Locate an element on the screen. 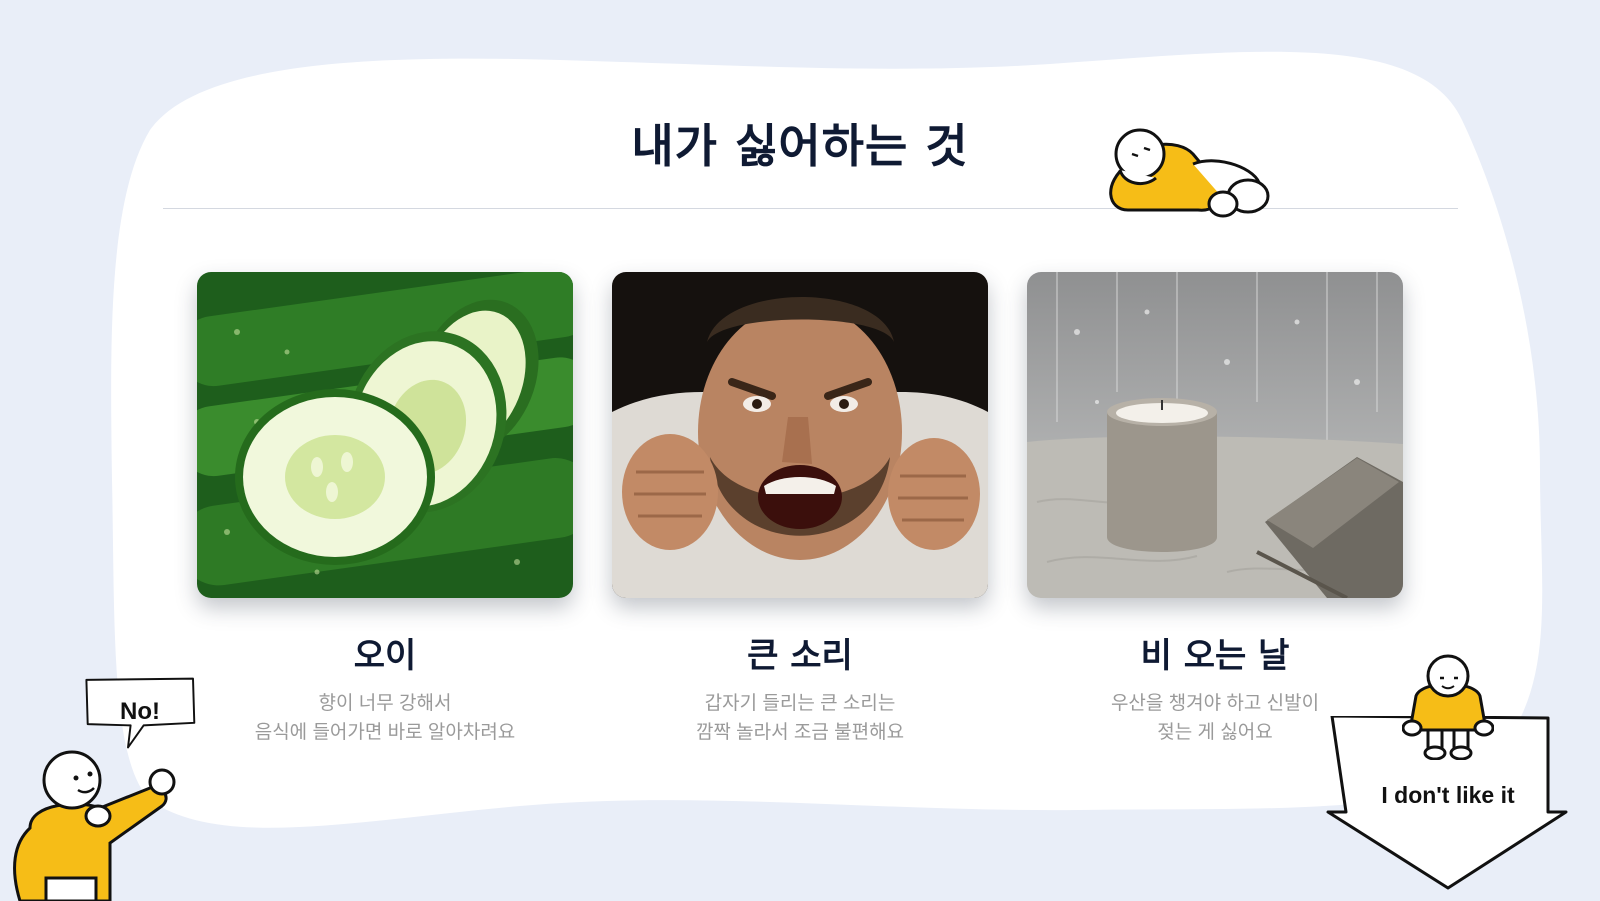  card-description-line: 향이 너무 강해서 is located at coordinates (385, 703).